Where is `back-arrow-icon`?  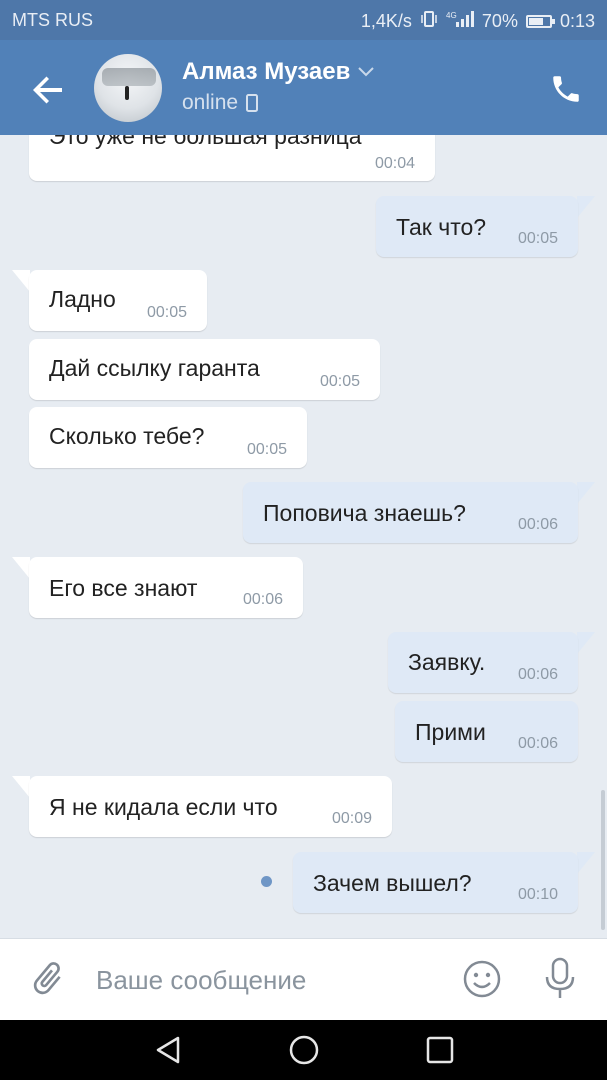 back-arrow-icon is located at coordinates (47, 90).